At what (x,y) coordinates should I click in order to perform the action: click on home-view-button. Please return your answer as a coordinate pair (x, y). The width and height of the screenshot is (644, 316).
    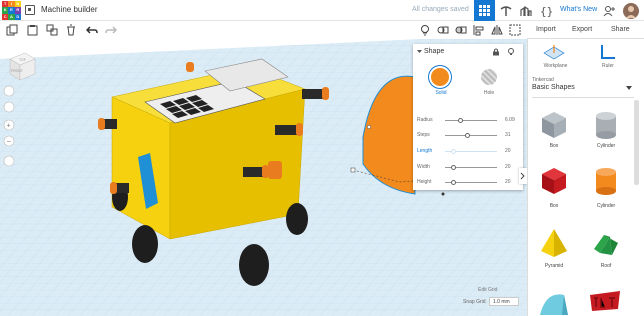
    Looking at the image, I should click on (9, 91).